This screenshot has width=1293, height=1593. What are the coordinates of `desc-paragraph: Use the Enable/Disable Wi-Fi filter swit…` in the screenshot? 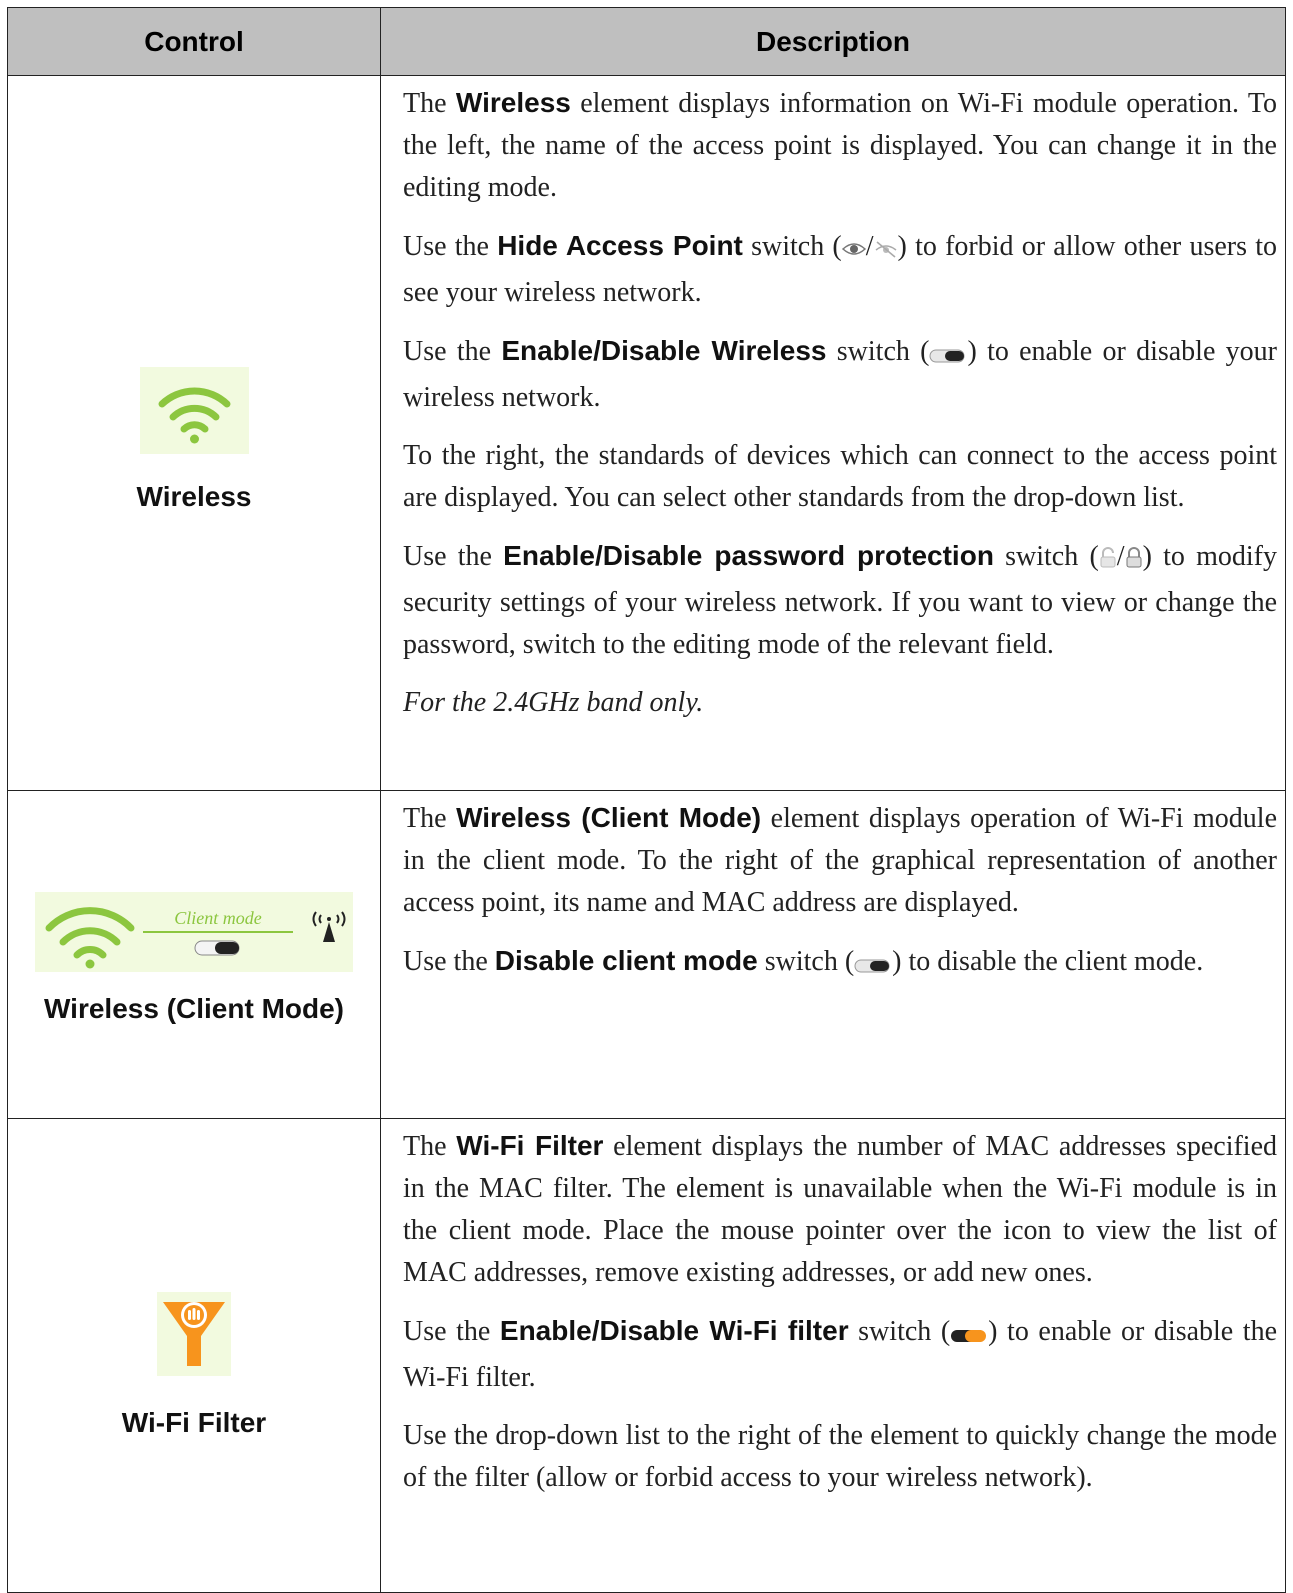 It's located at (840, 1354).